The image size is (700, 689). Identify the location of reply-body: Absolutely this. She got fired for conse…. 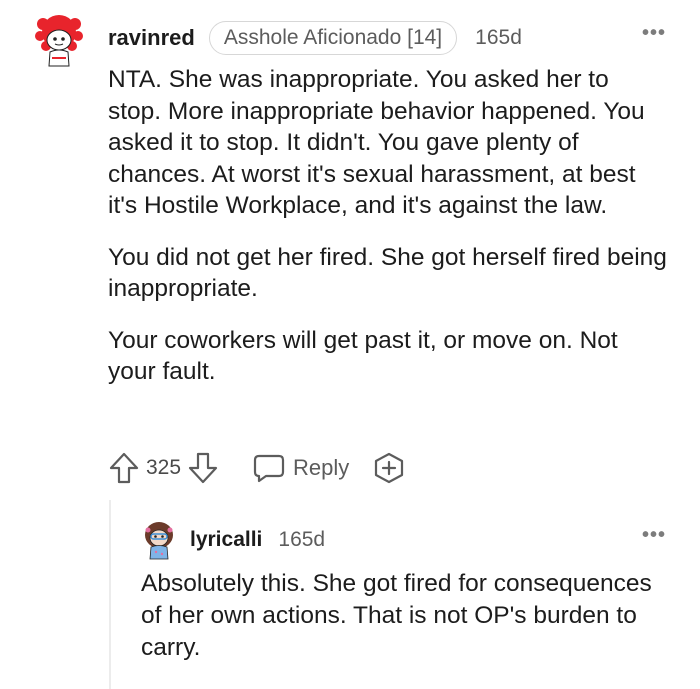
(406, 616).